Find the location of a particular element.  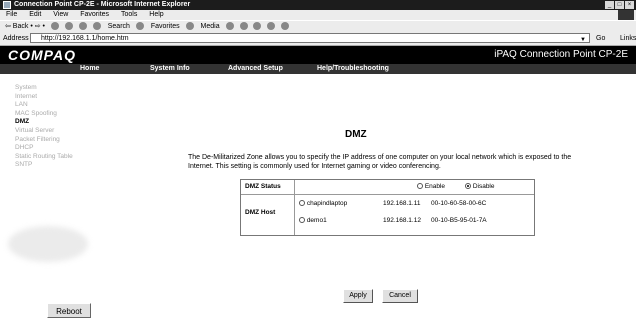

nav-system-info: System Info is located at coordinates (170, 69).